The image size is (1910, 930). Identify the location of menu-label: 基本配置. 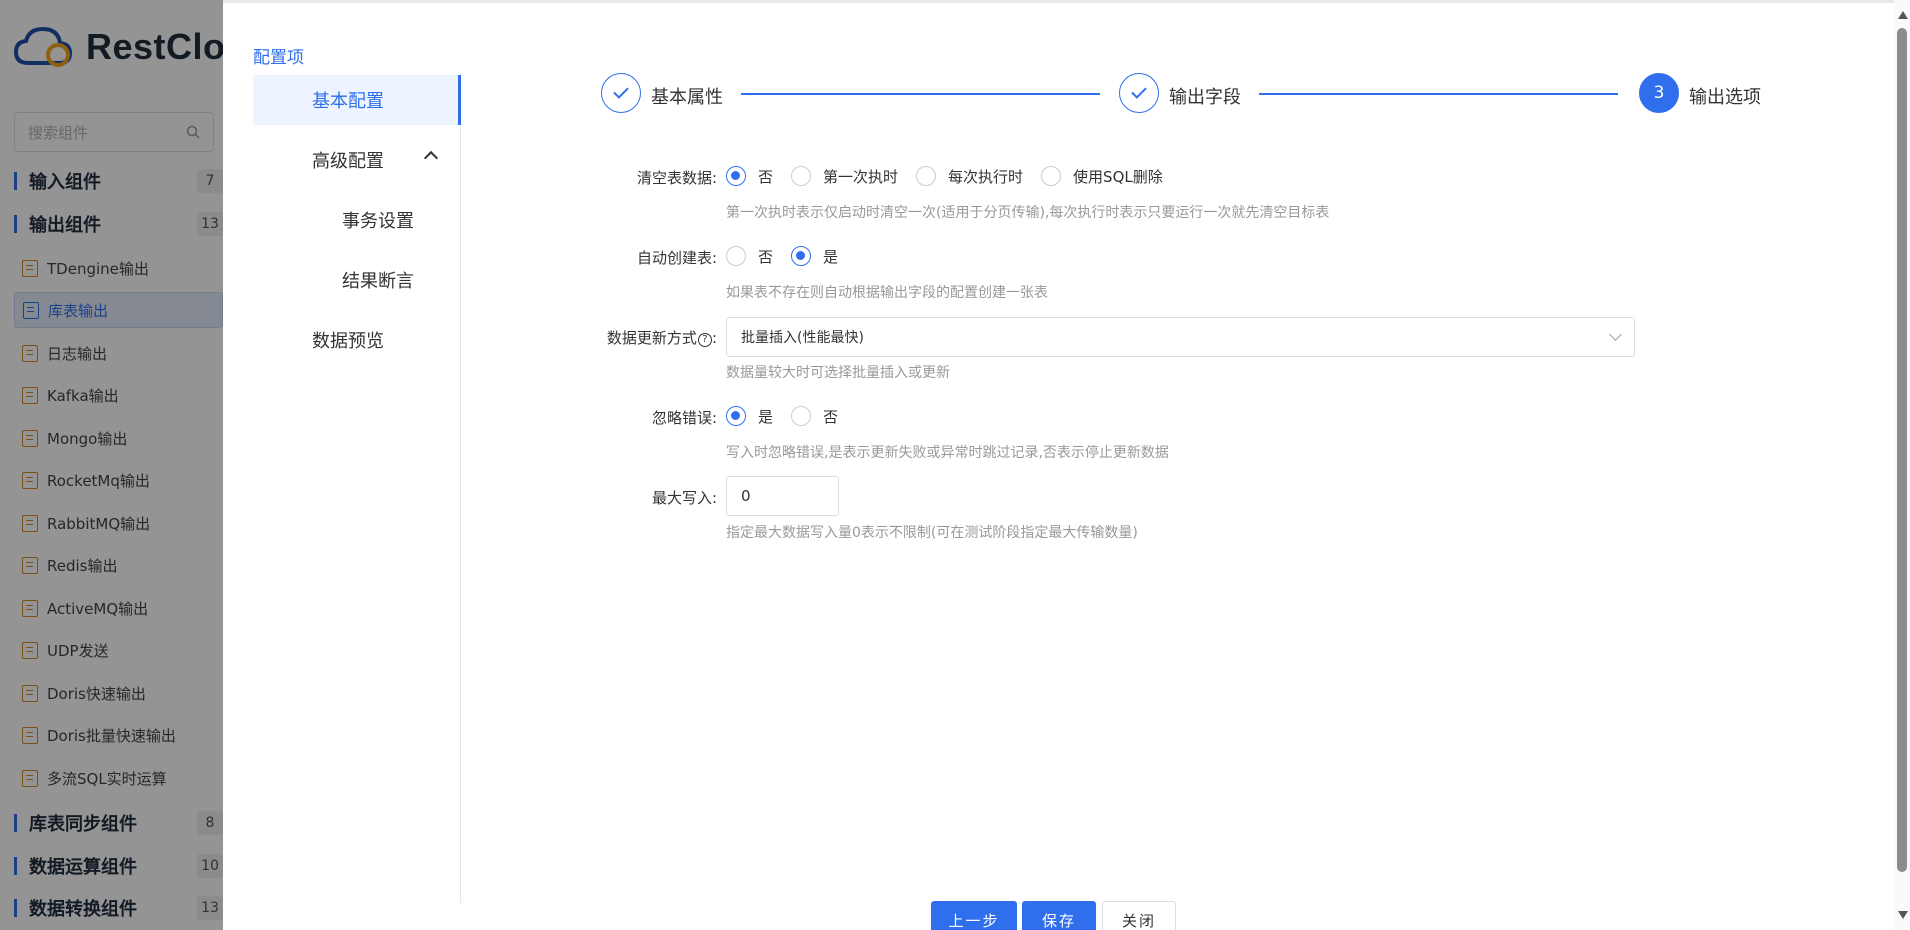
(348, 101).